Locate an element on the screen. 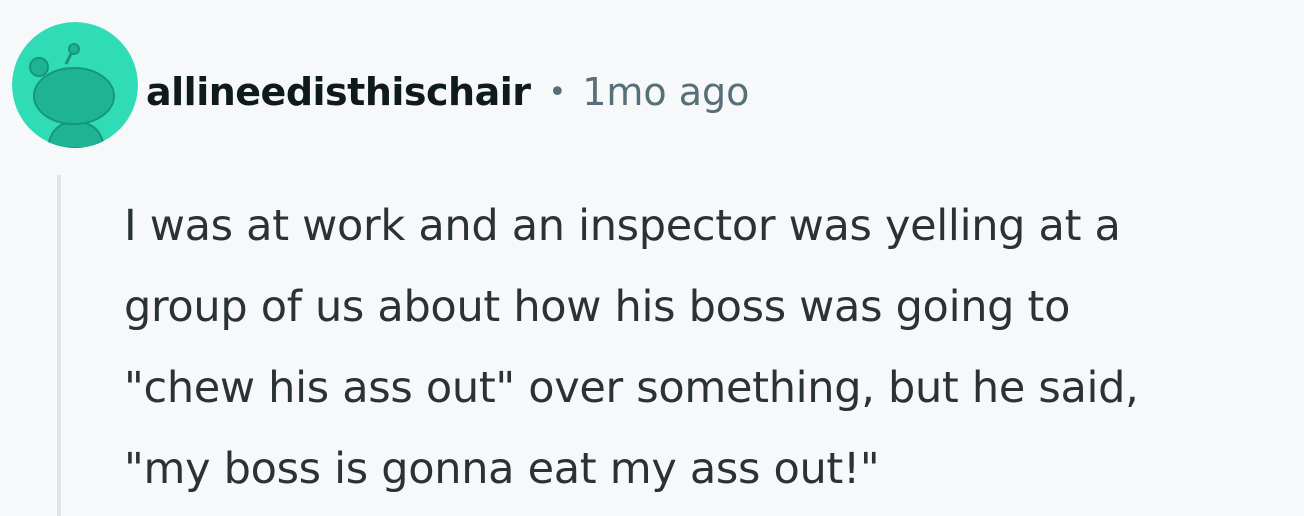 This screenshot has width=1304, height=516. comment-timestamp: 1mo ago is located at coordinates (665, 92).